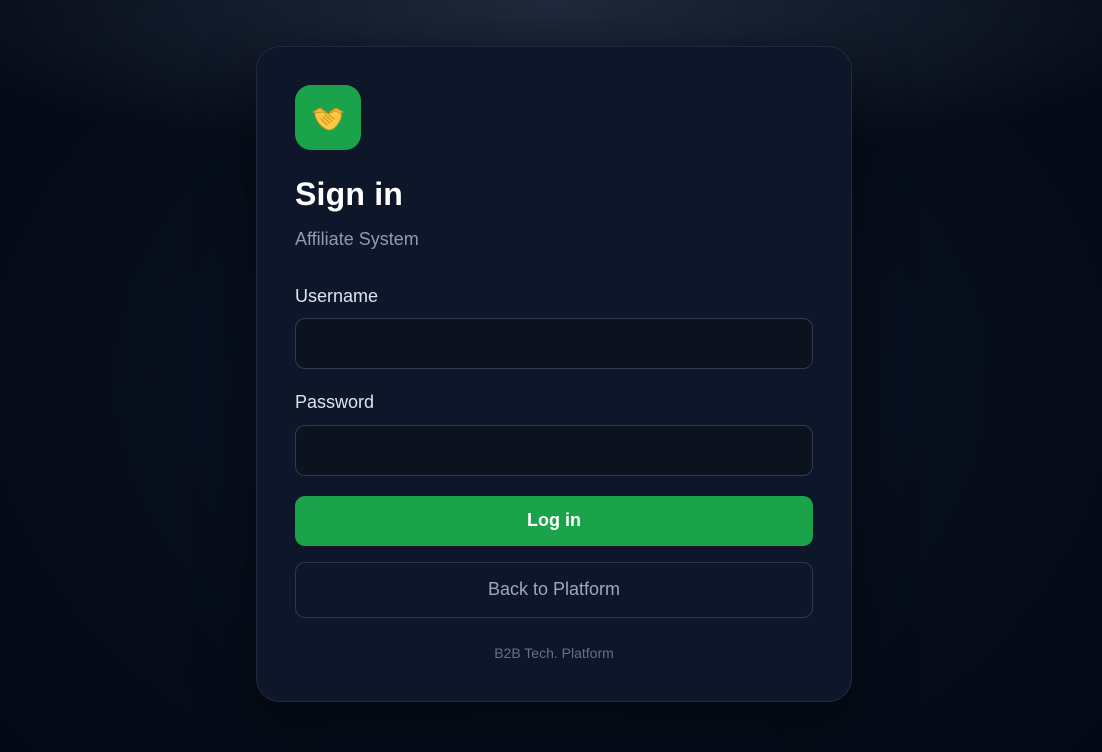  What do you see at coordinates (554, 520) in the screenshot?
I see `login-button: Log in` at bounding box center [554, 520].